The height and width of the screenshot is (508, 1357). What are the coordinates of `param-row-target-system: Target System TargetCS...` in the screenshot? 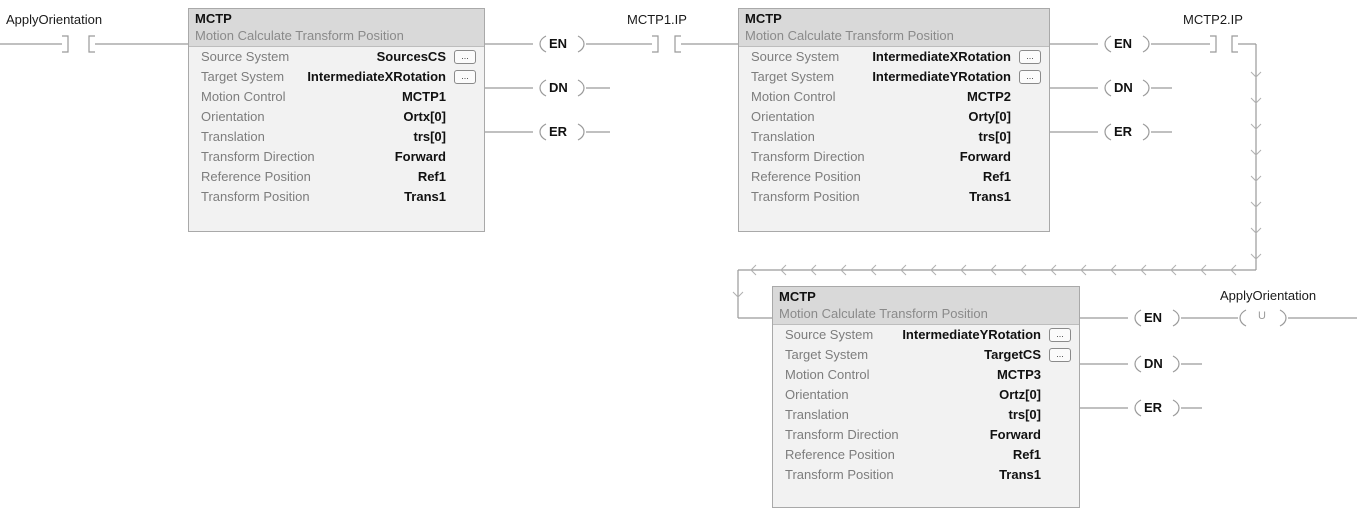 It's located at (926, 355).